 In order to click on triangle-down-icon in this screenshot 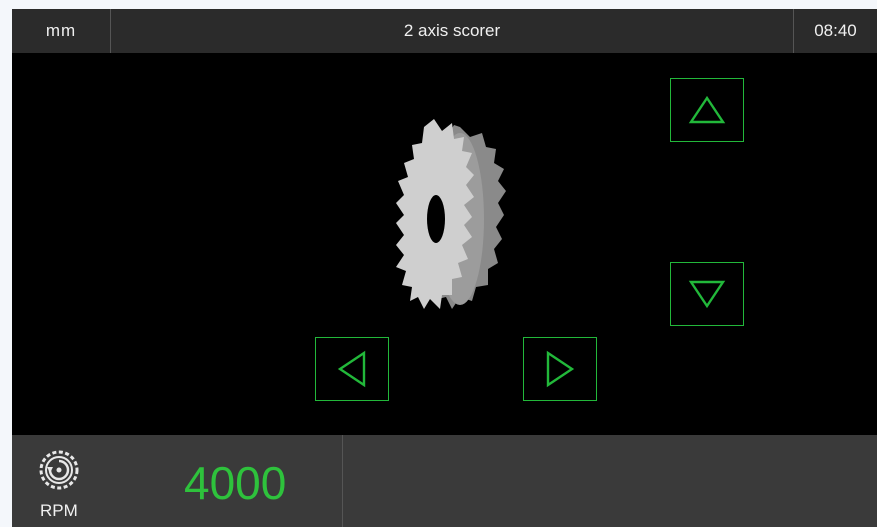, I will do `click(707, 294)`.